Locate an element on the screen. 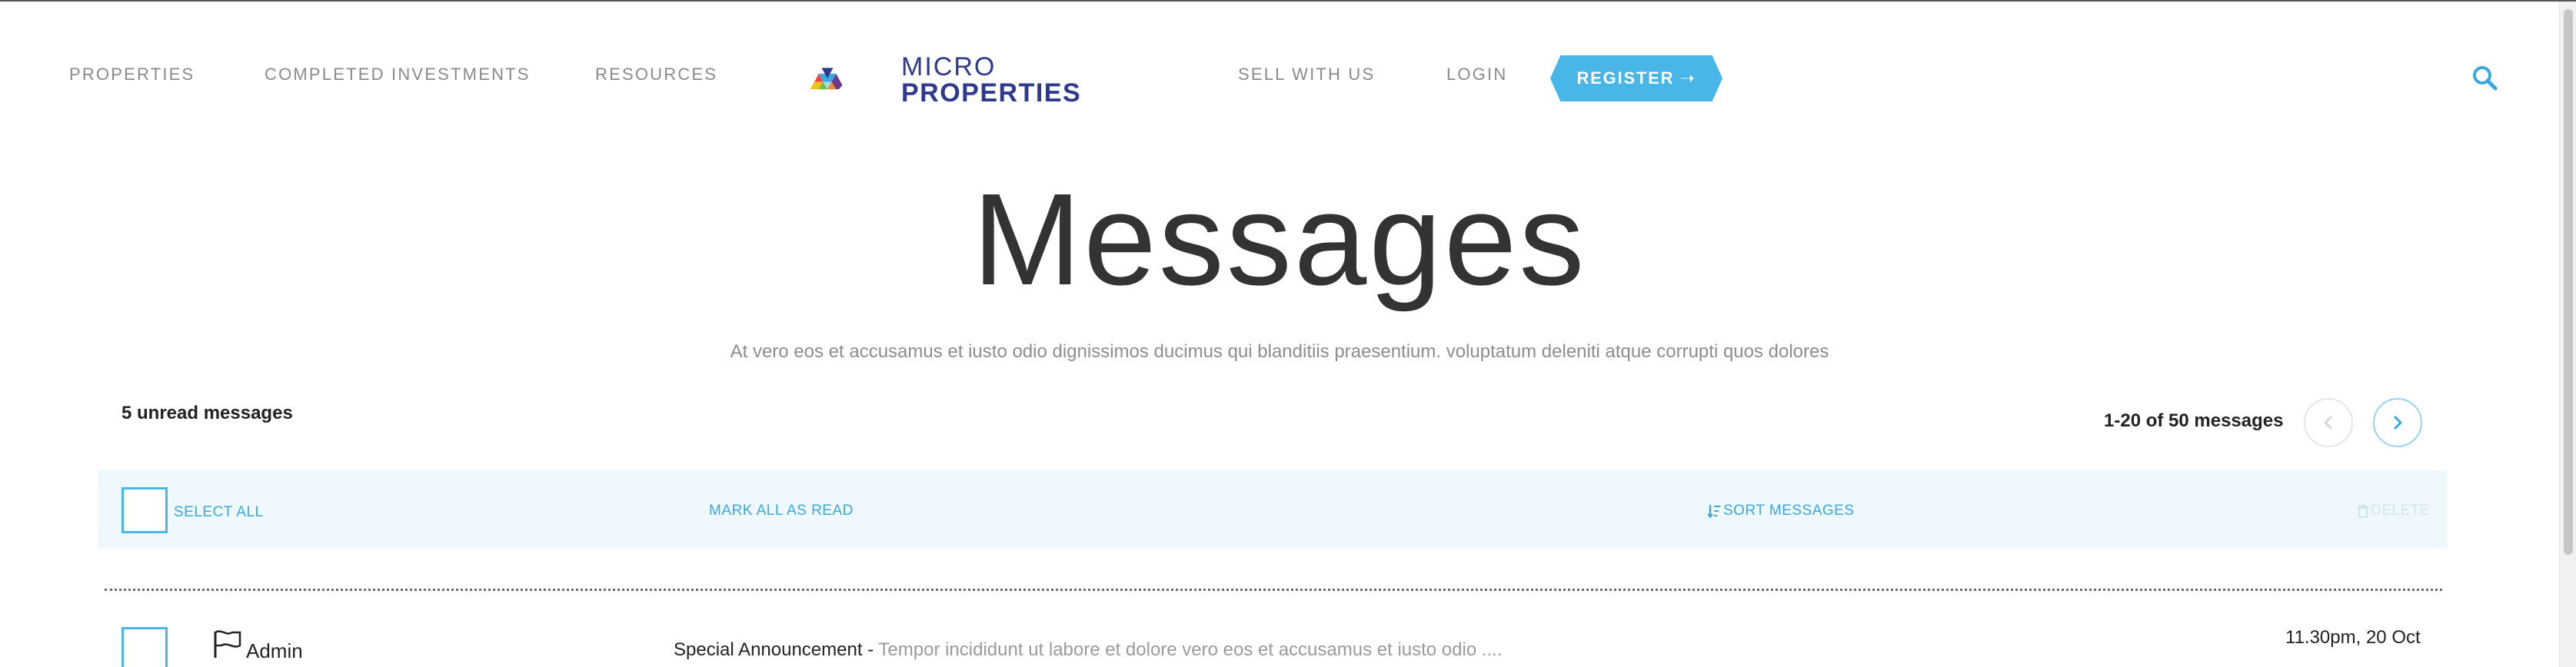  chevron-left-icon is located at coordinates (2328, 423).